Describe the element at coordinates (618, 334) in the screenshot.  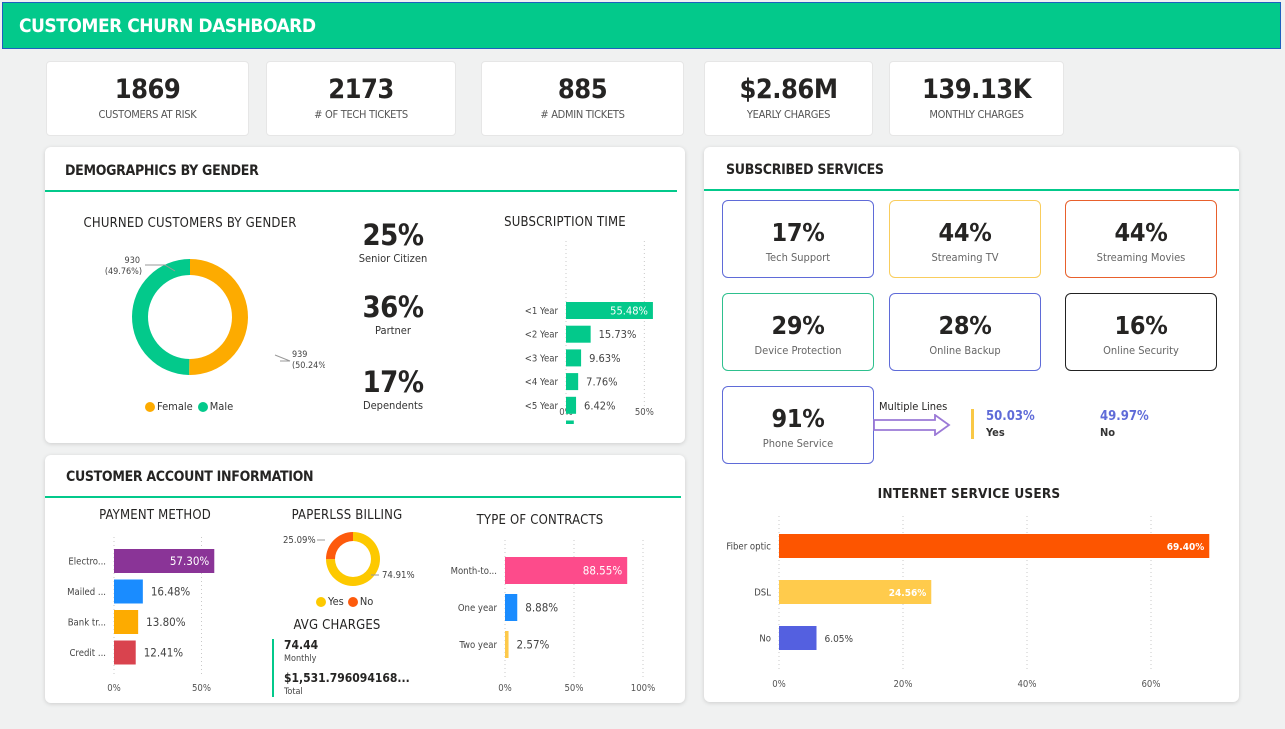
I see `data-label: 15.73%` at that location.